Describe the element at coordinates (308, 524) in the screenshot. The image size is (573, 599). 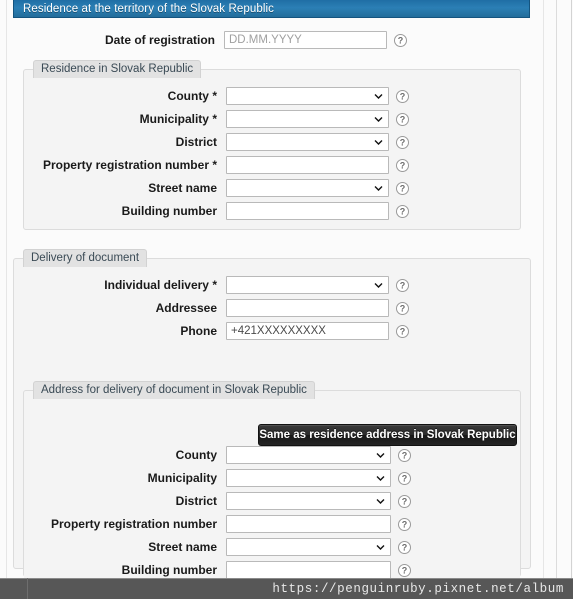
I see `delivery-property-registration-number-input` at that location.